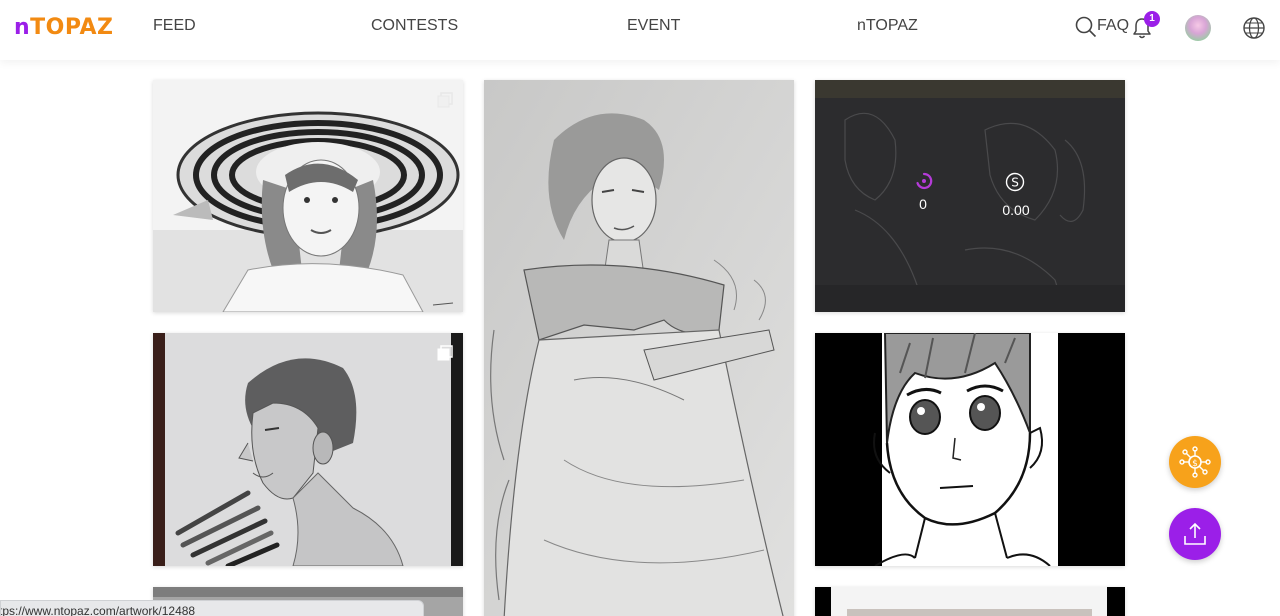 The height and width of the screenshot is (616, 1280). I want to click on top-navbar: n TOPAZ FEED CONTESTS EVENT nTOPAZ FAQ 1, so click(640, 30).